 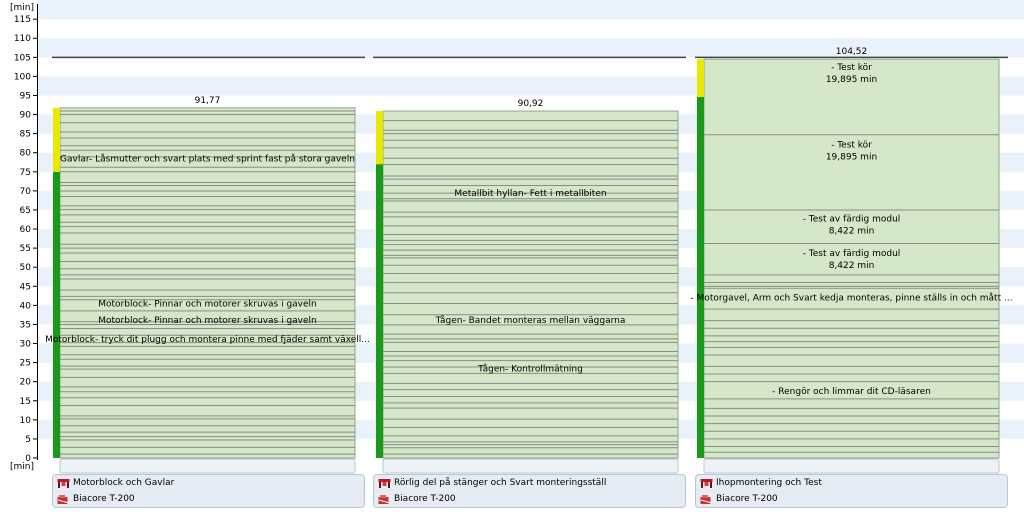 I want to click on y-tick-label: 10, so click(x=26, y=421).